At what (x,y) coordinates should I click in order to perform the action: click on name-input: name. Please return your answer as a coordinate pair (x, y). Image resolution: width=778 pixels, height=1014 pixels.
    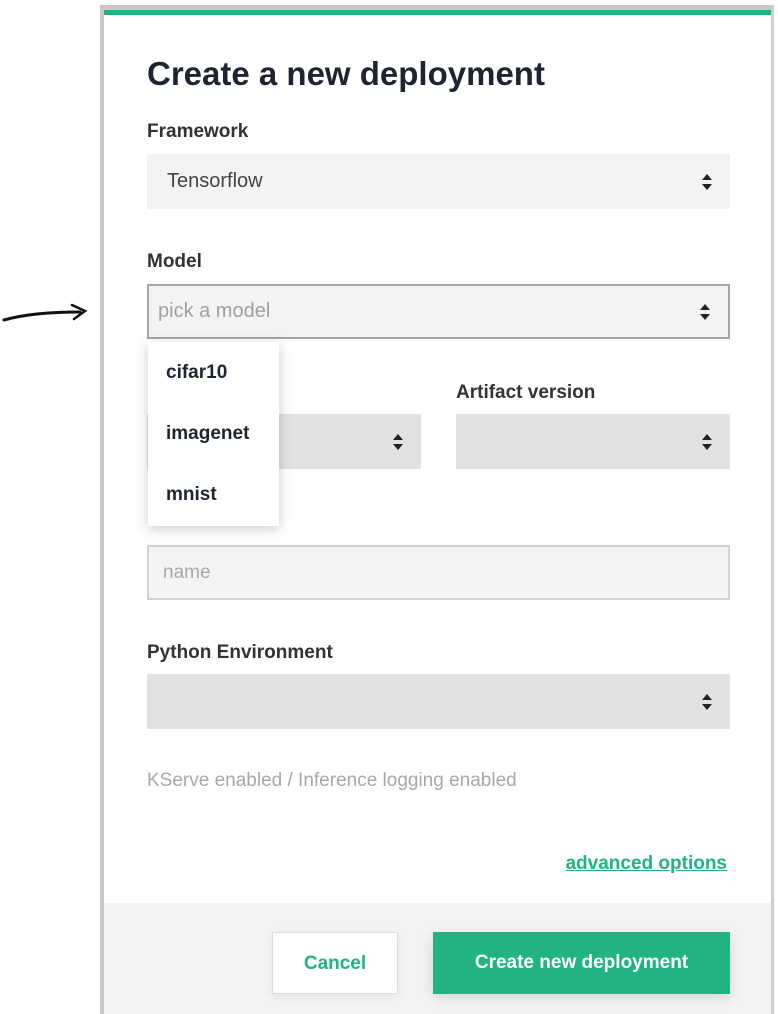
    Looking at the image, I should click on (438, 572).